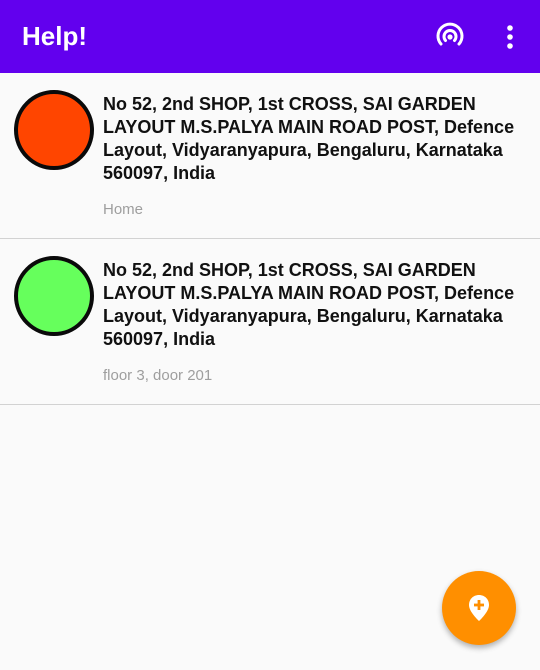 This screenshot has width=540, height=670. I want to click on add-location-icon, so click(479, 608).